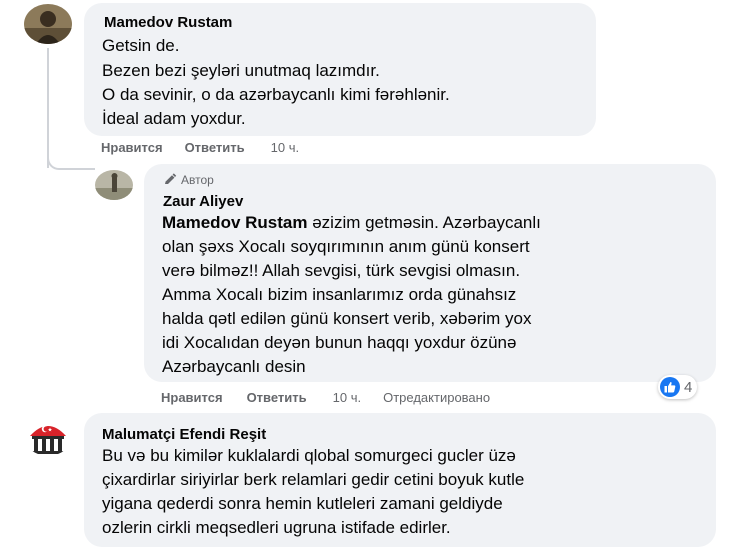  What do you see at coordinates (48, 24) in the screenshot?
I see `avatar-mamedov-rustam` at bounding box center [48, 24].